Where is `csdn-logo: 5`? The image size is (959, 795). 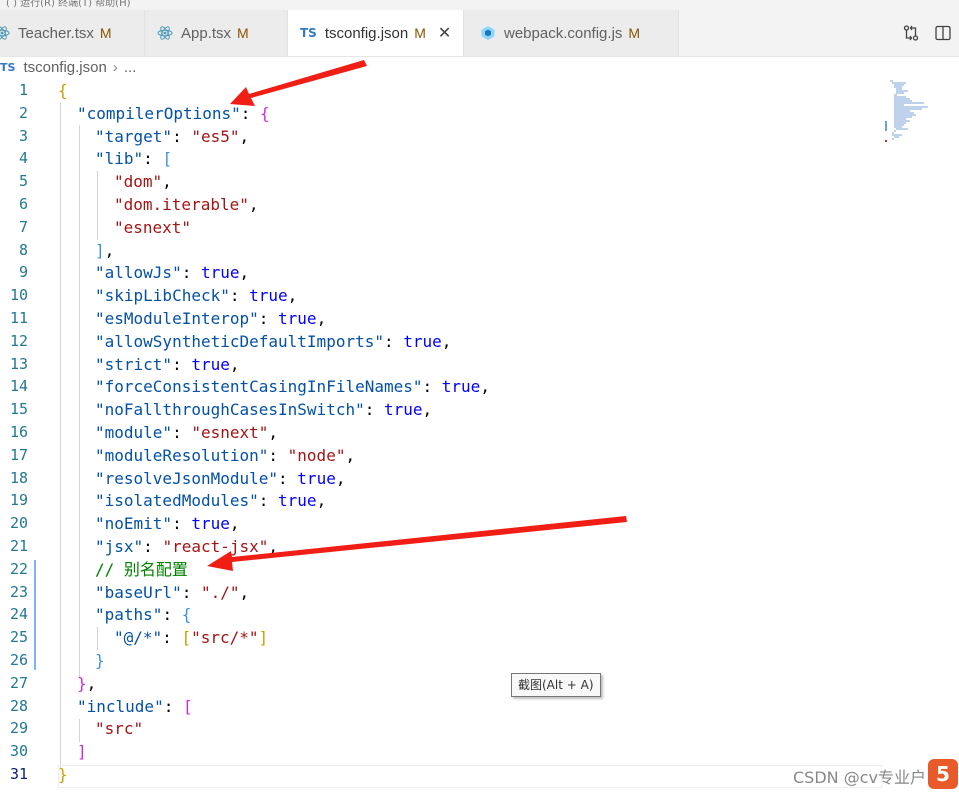 csdn-logo: 5 is located at coordinates (943, 774).